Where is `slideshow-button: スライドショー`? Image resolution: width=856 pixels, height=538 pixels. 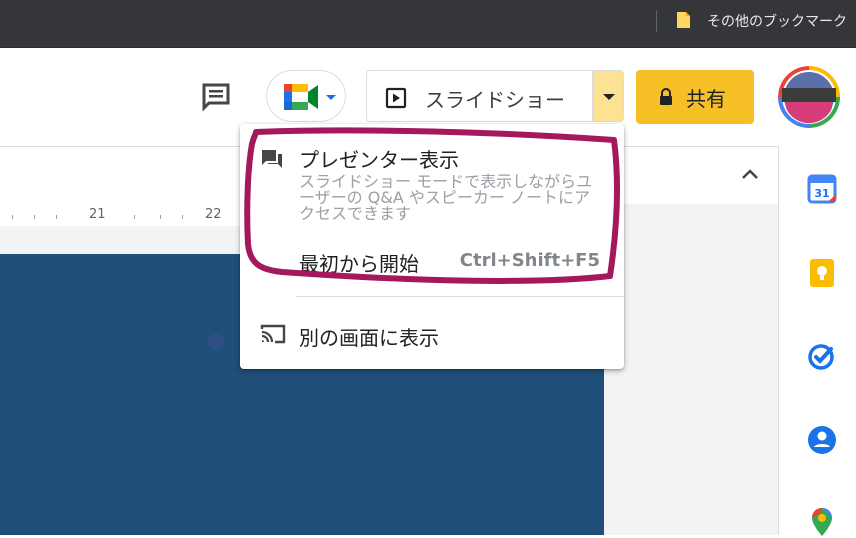
slideshow-button: スライドショー is located at coordinates (479, 96).